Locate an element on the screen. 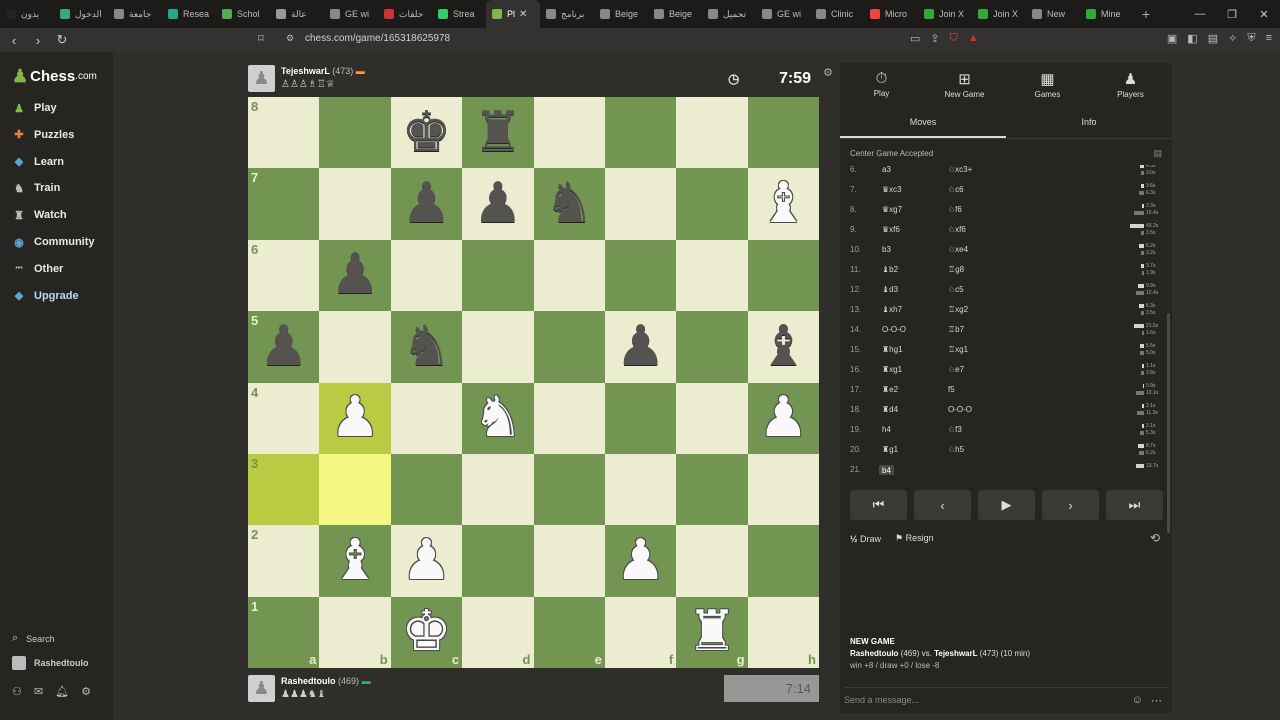 Image resolution: width=1280 pixels, height=720 pixels. messages-icon: ✉ is located at coordinates (38, 691).